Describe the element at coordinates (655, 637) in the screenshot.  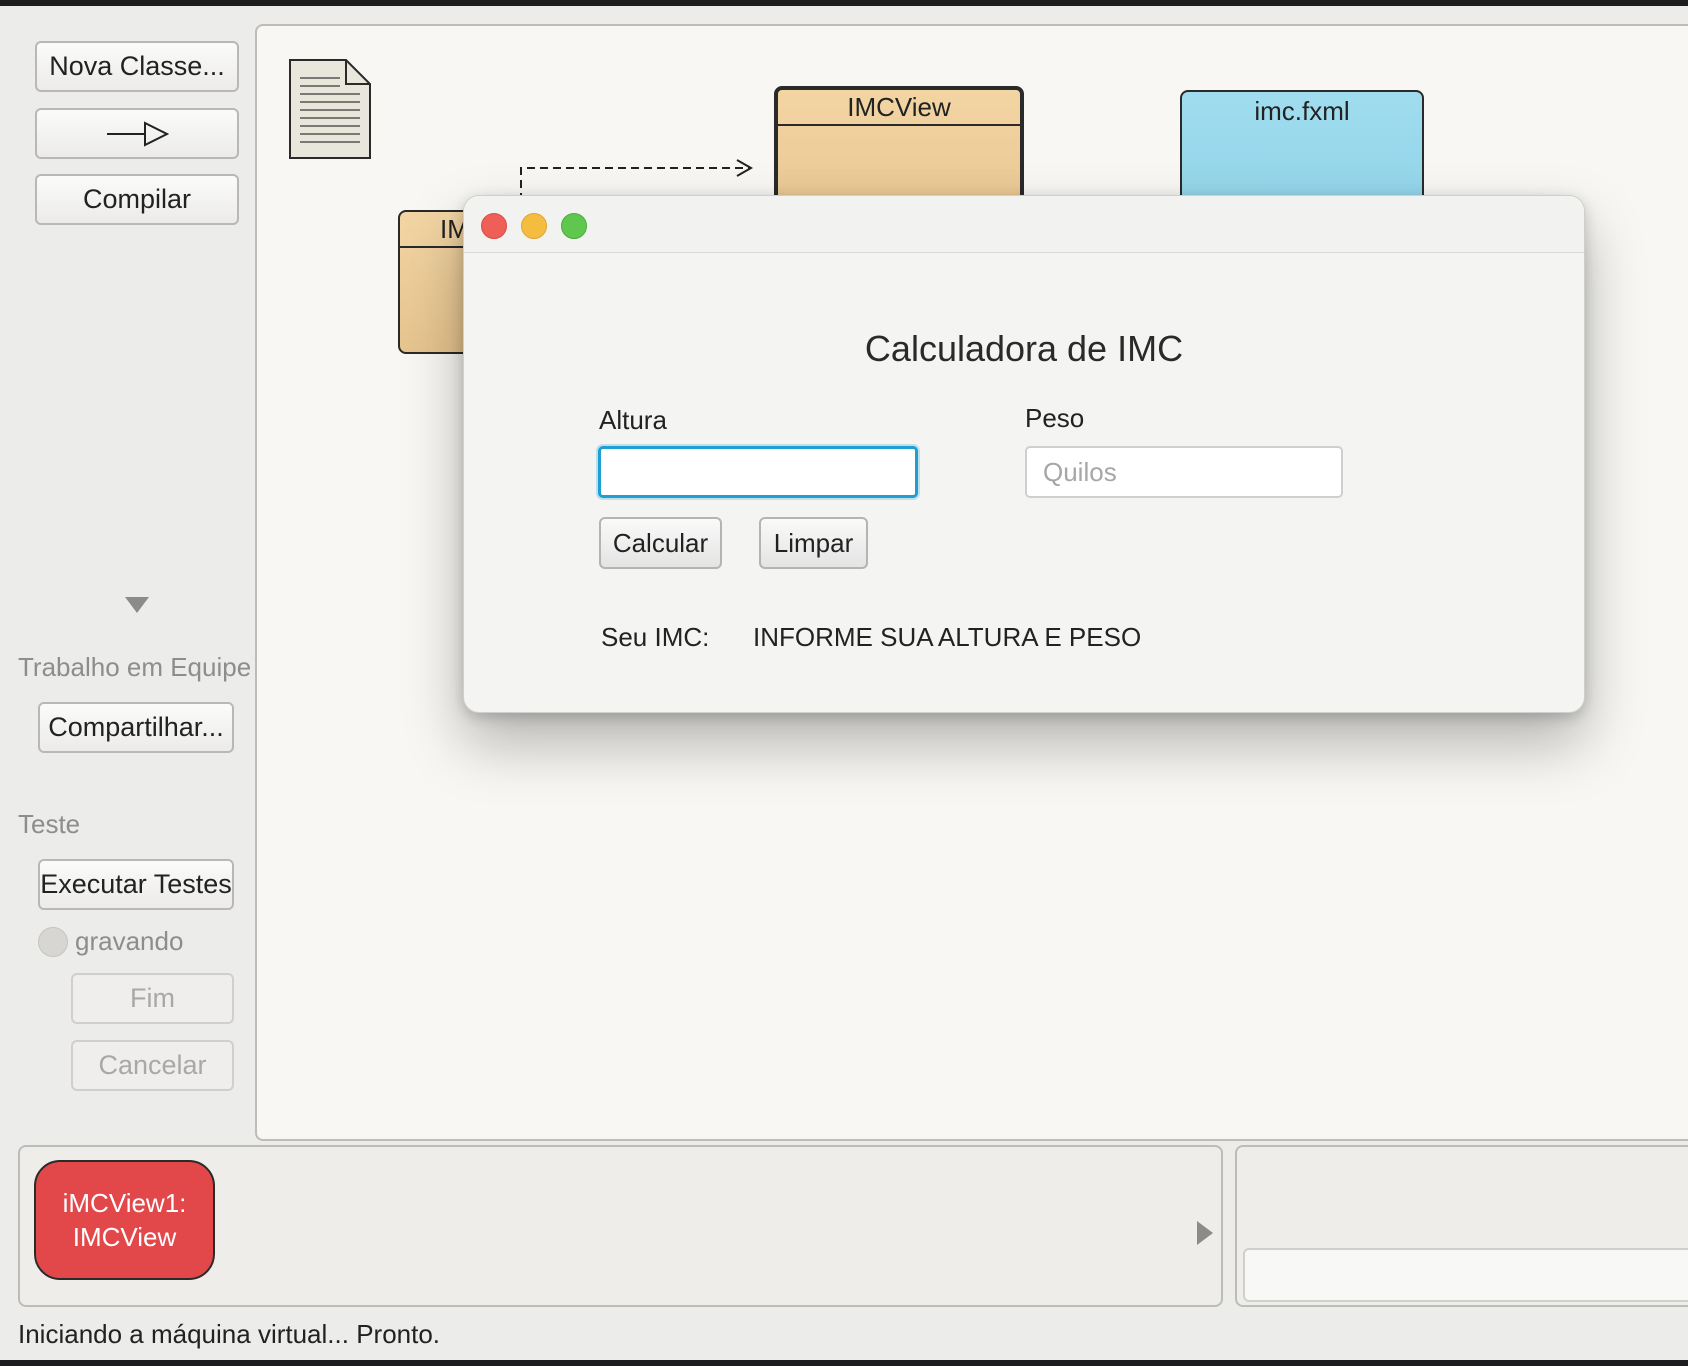
I see `bmi-result-label: Seu IMC:` at that location.